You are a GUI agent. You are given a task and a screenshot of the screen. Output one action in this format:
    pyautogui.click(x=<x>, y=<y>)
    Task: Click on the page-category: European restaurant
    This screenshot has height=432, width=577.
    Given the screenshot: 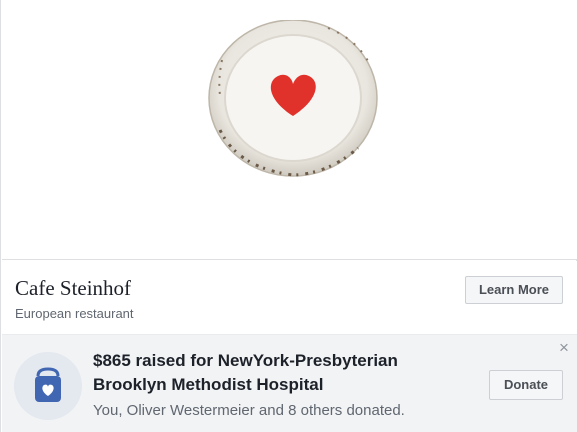 What is the action you would take?
    pyautogui.click(x=74, y=313)
    